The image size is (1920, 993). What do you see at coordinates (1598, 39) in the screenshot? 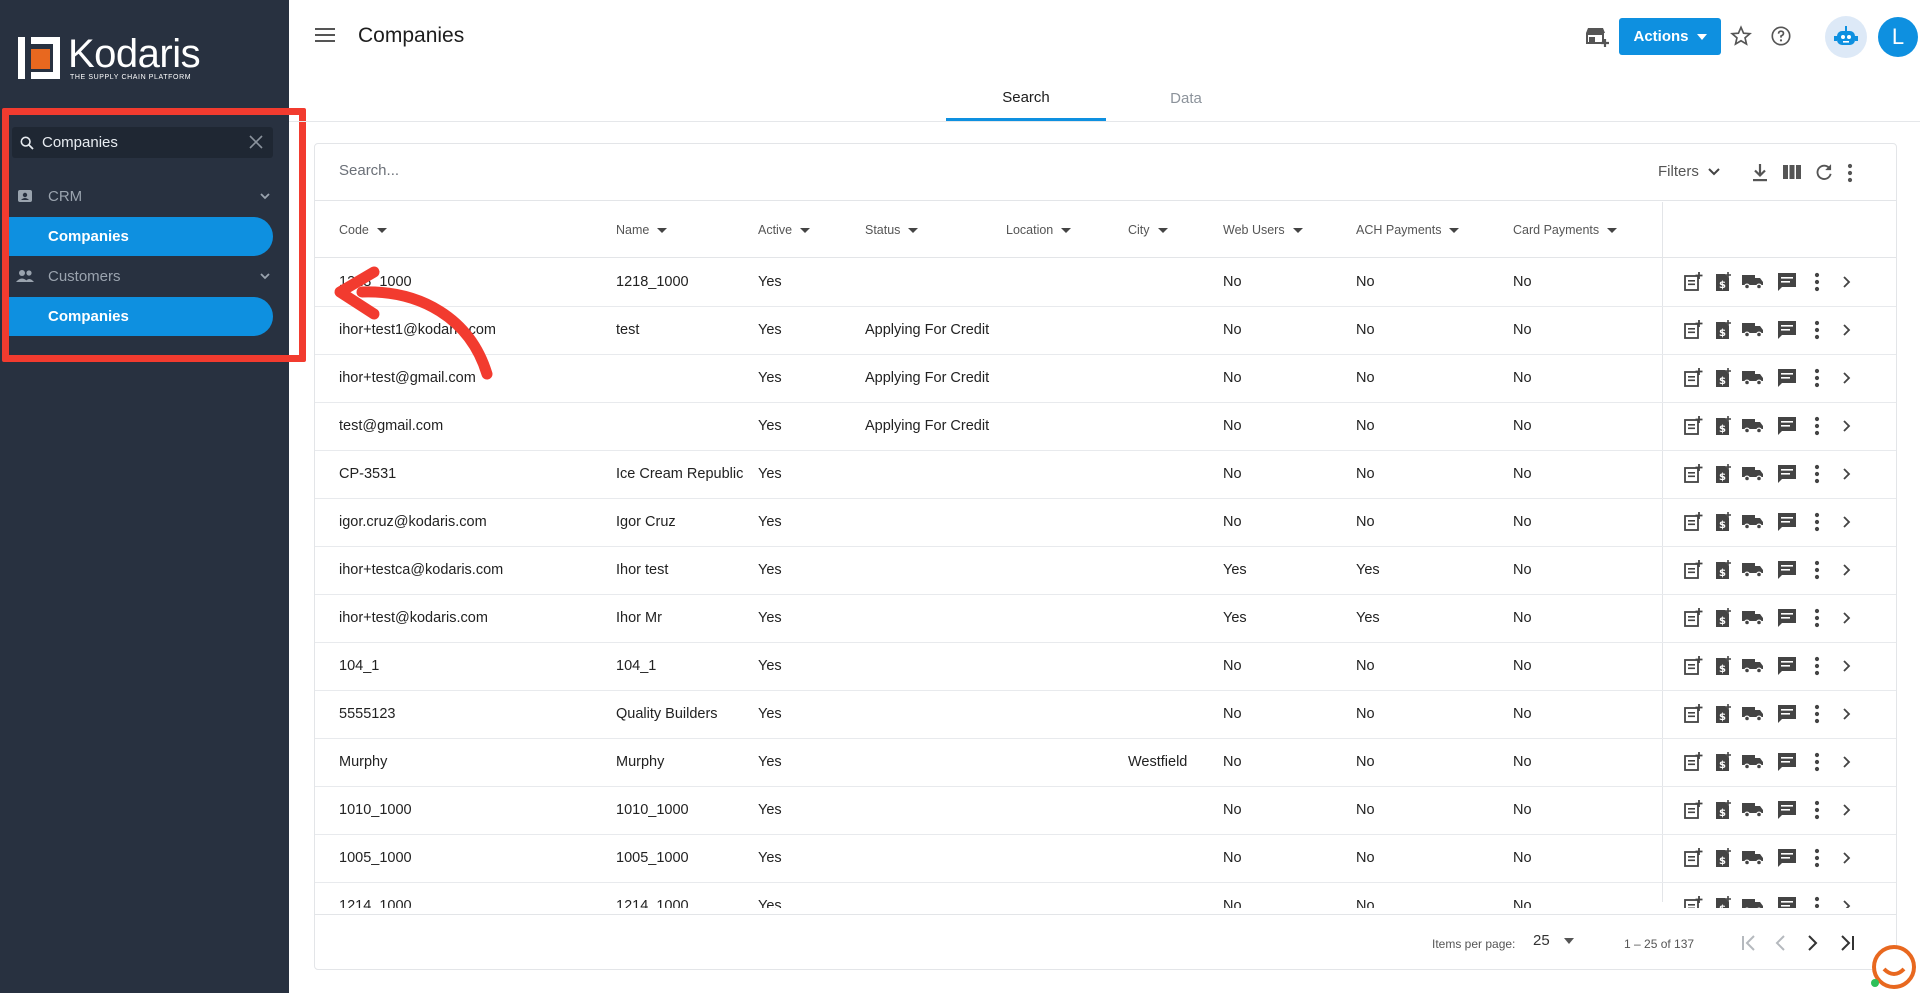
I see `add-store-icon` at bounding box center [1598, 39].